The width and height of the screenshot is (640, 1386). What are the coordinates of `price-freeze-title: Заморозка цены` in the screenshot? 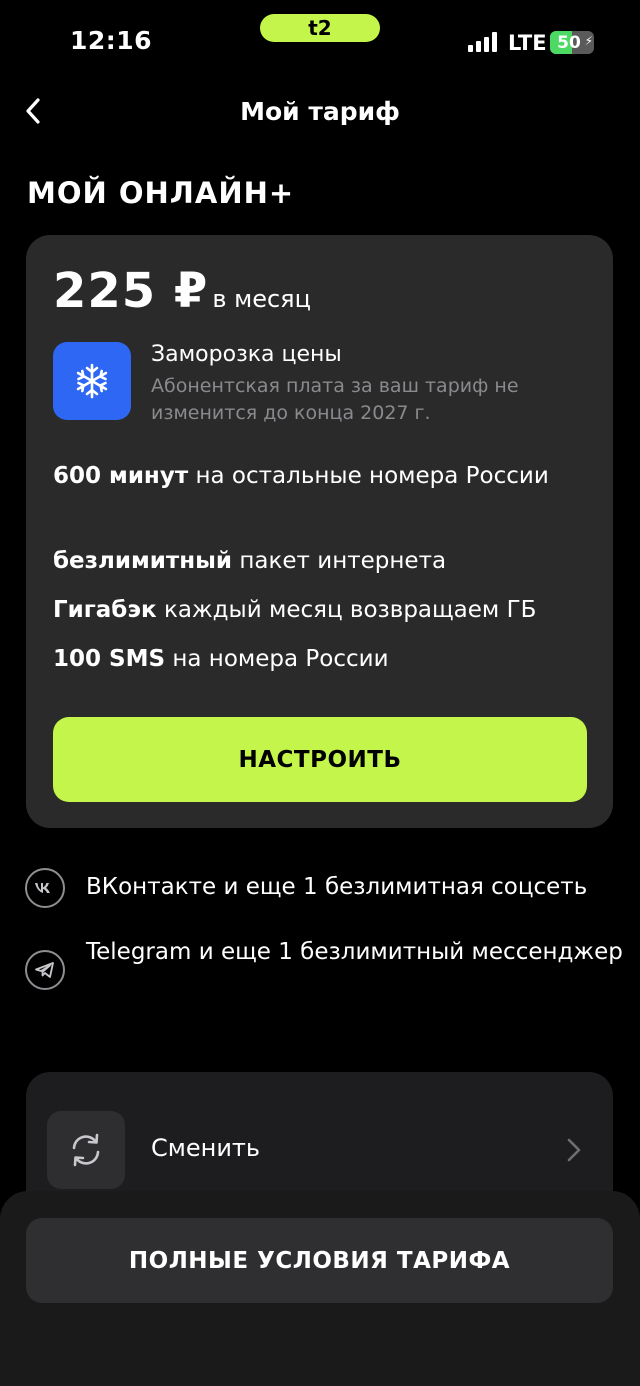 It's located at (246, 354).